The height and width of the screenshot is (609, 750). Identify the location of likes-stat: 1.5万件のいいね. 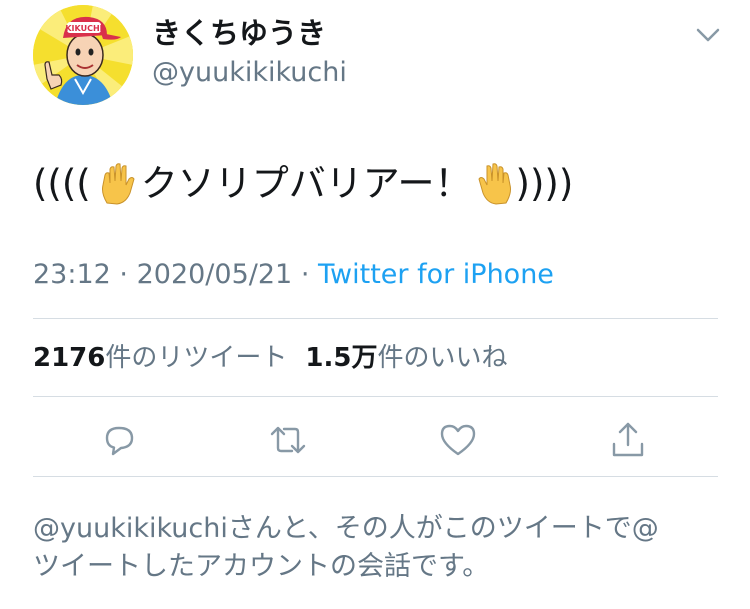
(406, 358).